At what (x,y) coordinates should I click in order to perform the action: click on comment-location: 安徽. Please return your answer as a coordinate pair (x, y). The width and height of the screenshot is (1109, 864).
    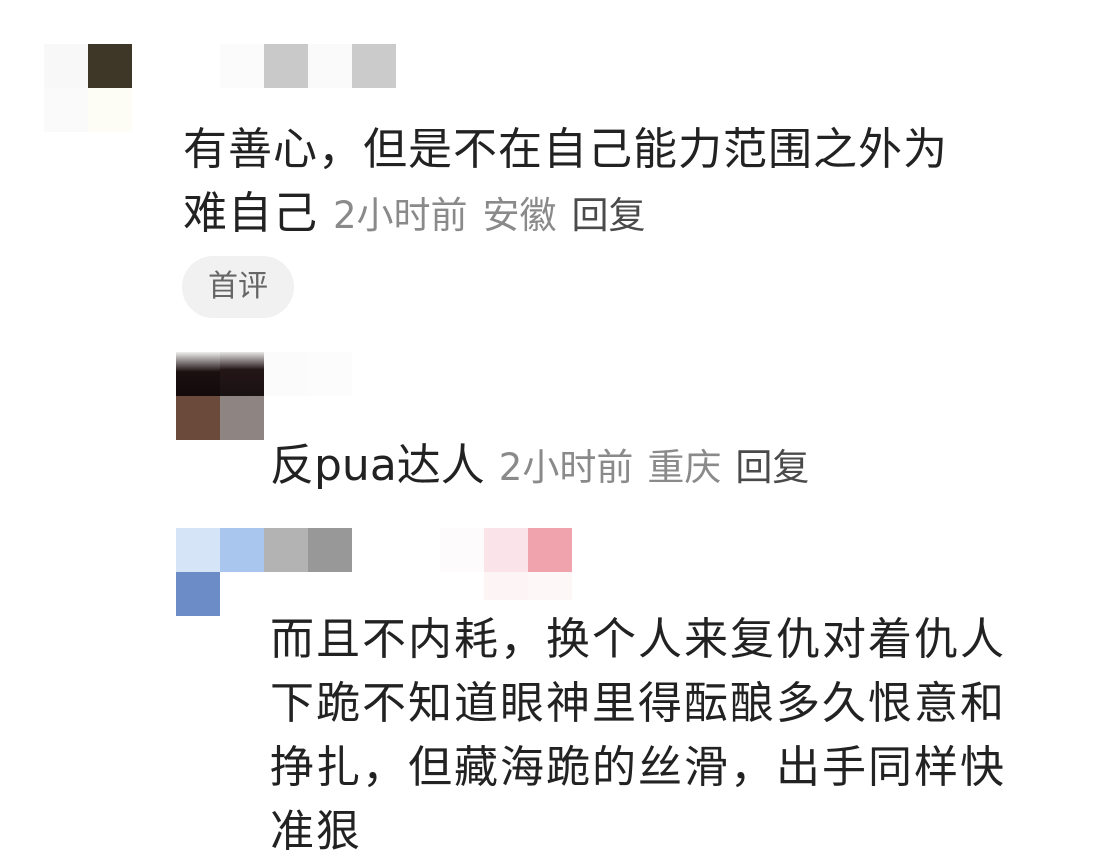
    Looking at the image, I should click on (519, 215).